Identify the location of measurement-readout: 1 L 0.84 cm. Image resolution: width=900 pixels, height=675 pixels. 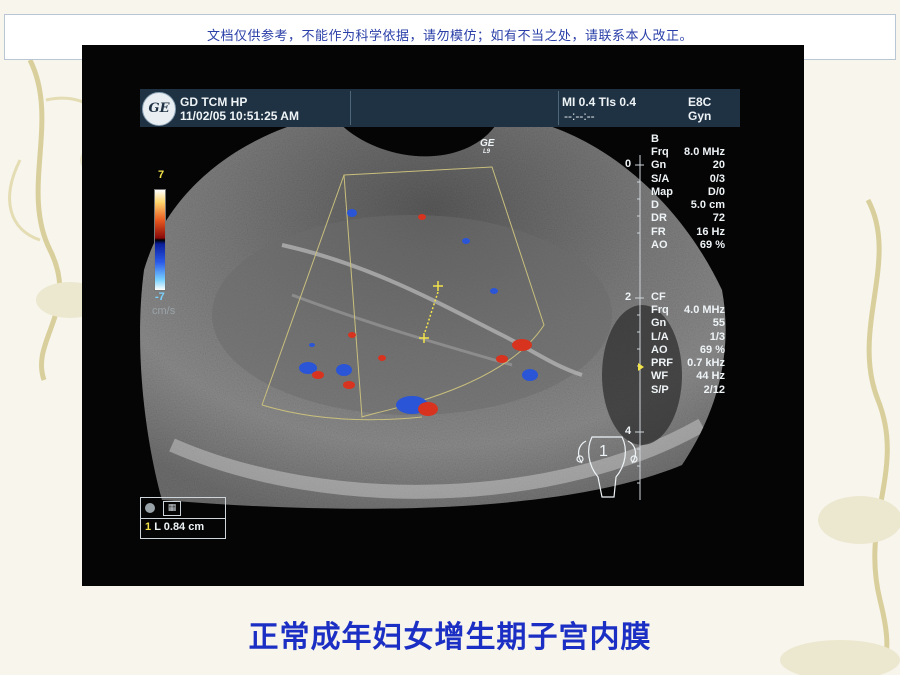
(174, 527).